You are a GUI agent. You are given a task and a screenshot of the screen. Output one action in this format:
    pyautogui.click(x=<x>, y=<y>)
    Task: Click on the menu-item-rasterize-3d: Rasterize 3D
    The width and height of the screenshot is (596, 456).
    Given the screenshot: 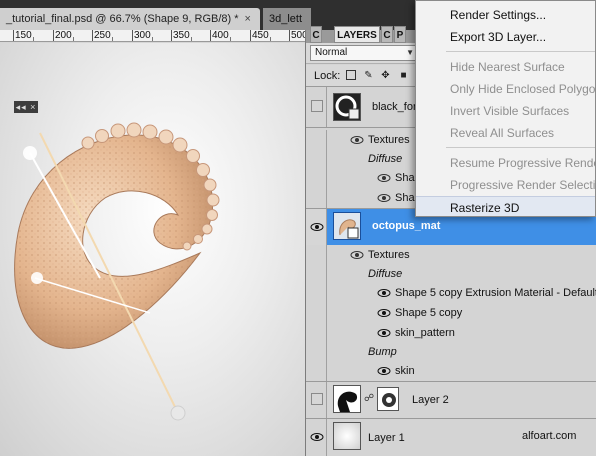 What is the action you would take?
    pyautogui.click(x=505, y=206)
    